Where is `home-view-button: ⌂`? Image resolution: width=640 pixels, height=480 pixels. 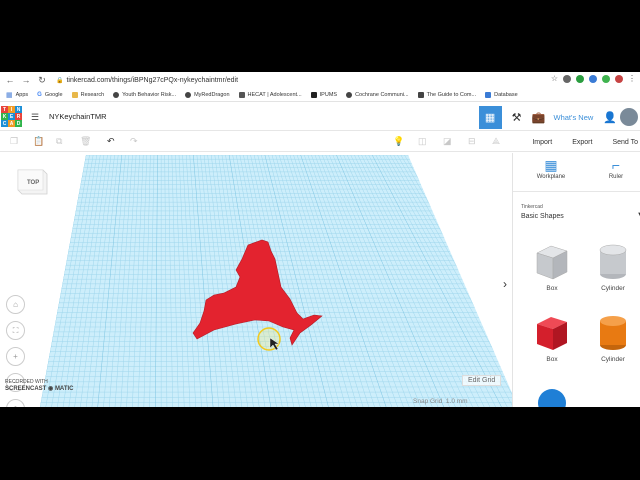 home-view-button: ⌂ is located at coordinates (15, 304).